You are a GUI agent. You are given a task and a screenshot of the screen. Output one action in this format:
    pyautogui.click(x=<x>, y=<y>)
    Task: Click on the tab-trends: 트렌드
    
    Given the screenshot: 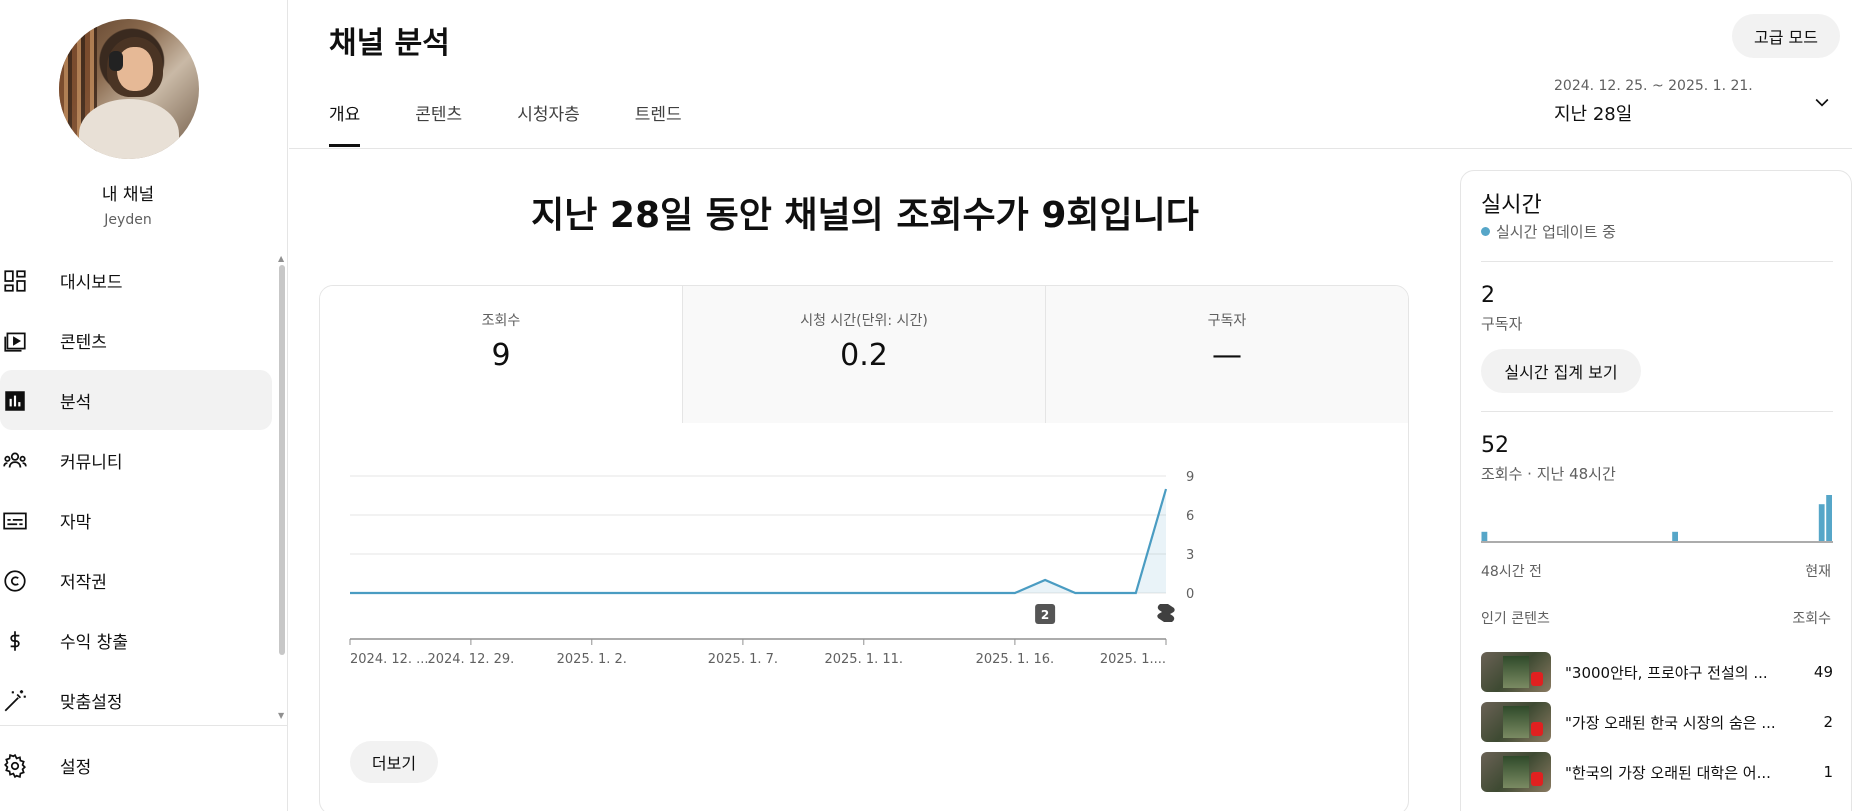 What is the action you would take?
    pyautogui.click(x=658, y=124)
    